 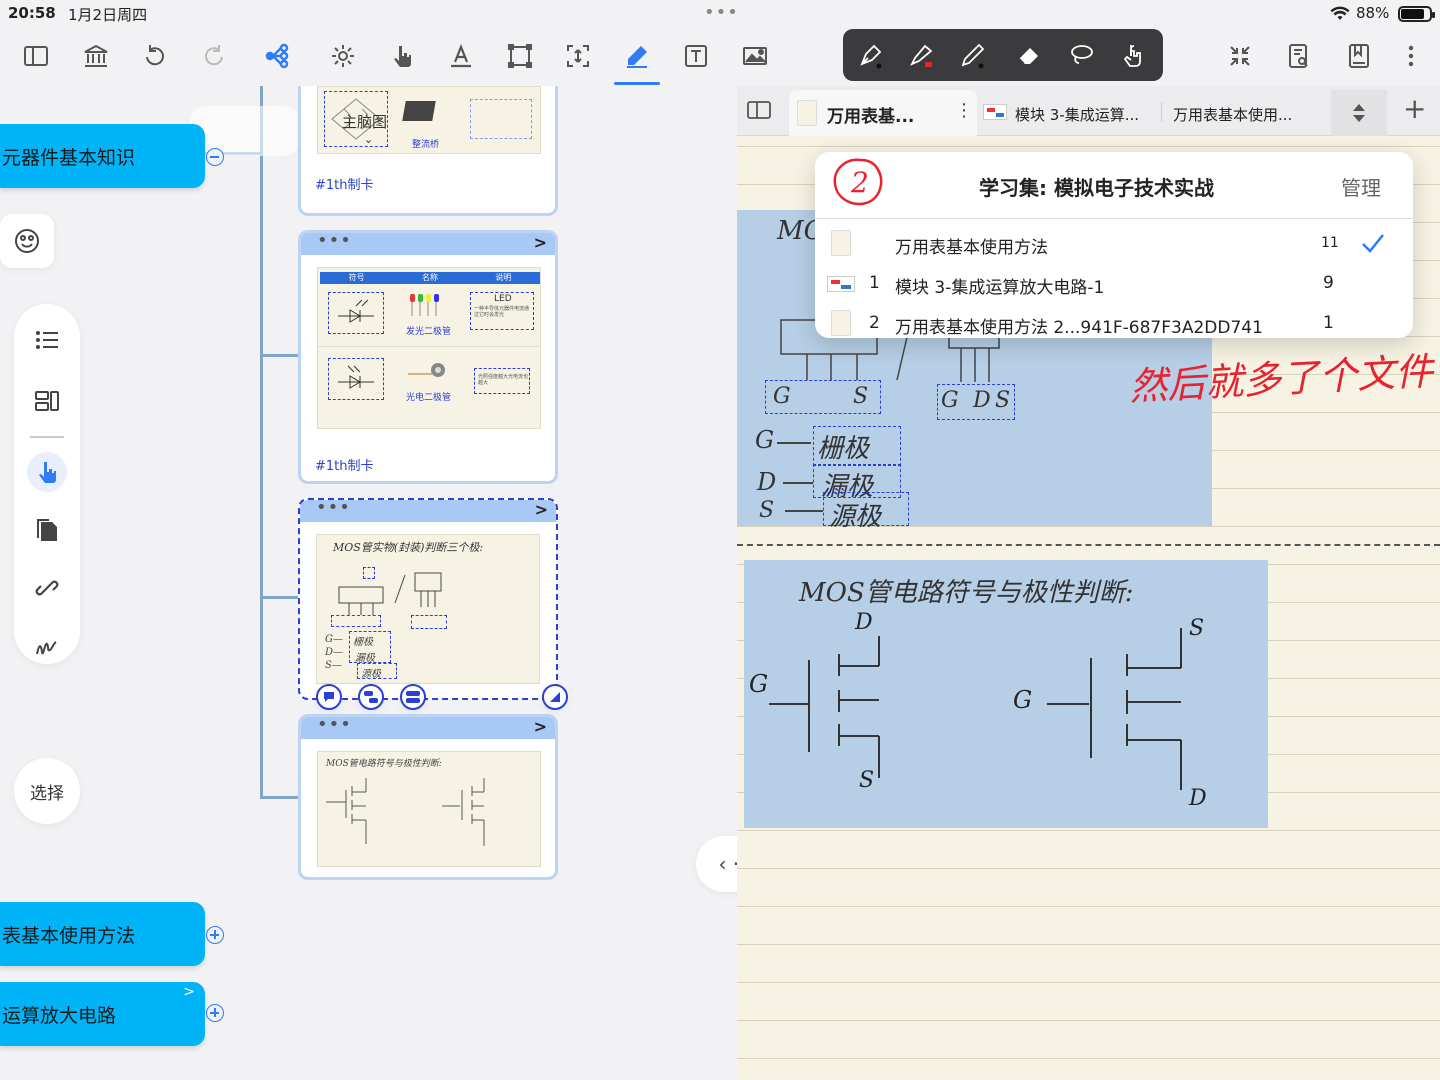 I want to click on search-document-icon, so click(x=1299, y=56).